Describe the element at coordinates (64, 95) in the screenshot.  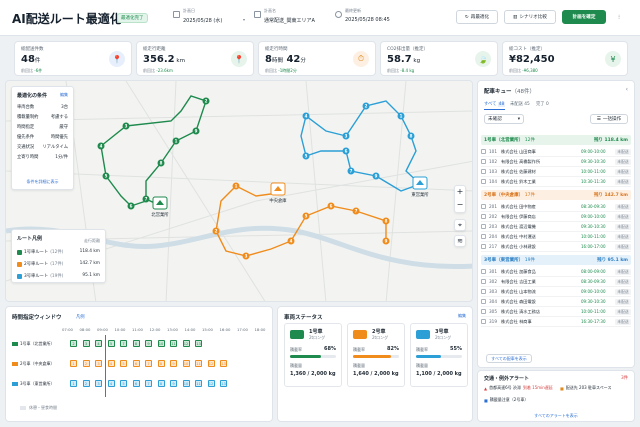
I see `conditions-edit-link: 編集` at that location.